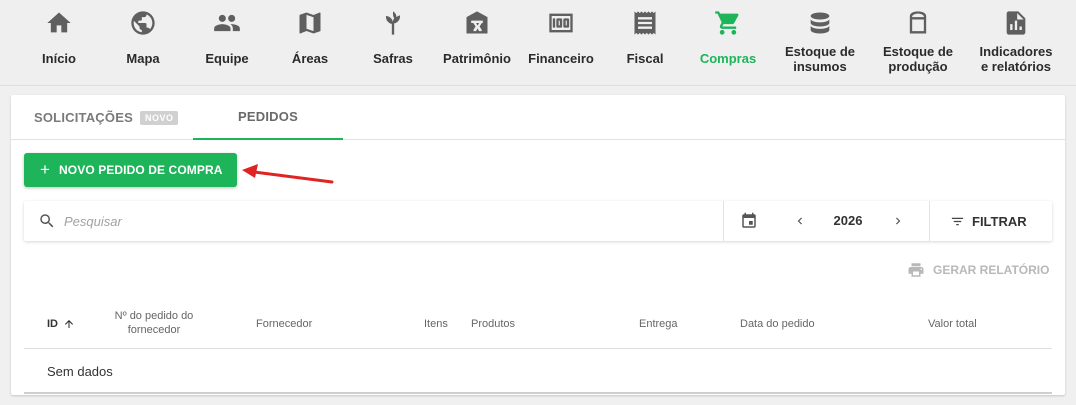  I want to click on nav-item-estoque-producao: Estoque de produção, so click(918, 43).